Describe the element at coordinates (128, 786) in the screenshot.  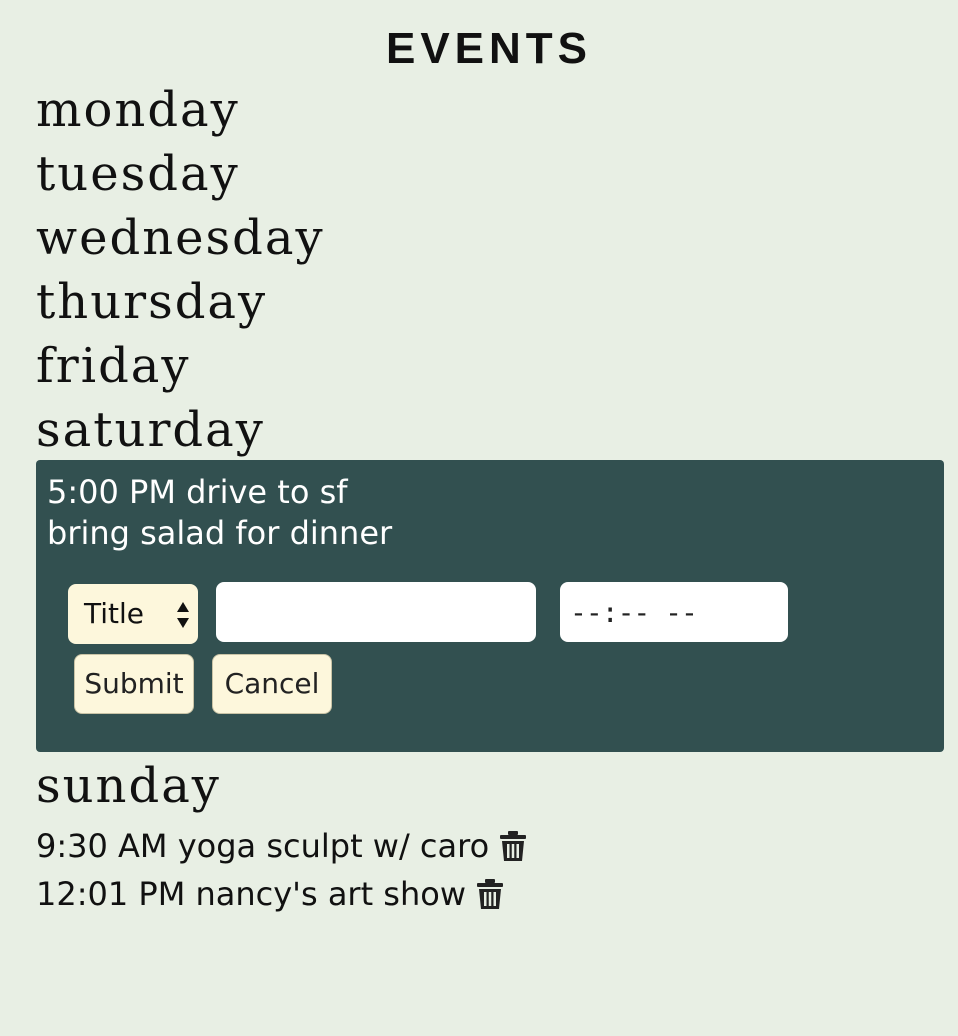
I see `day-sunday: sunday` at that location.